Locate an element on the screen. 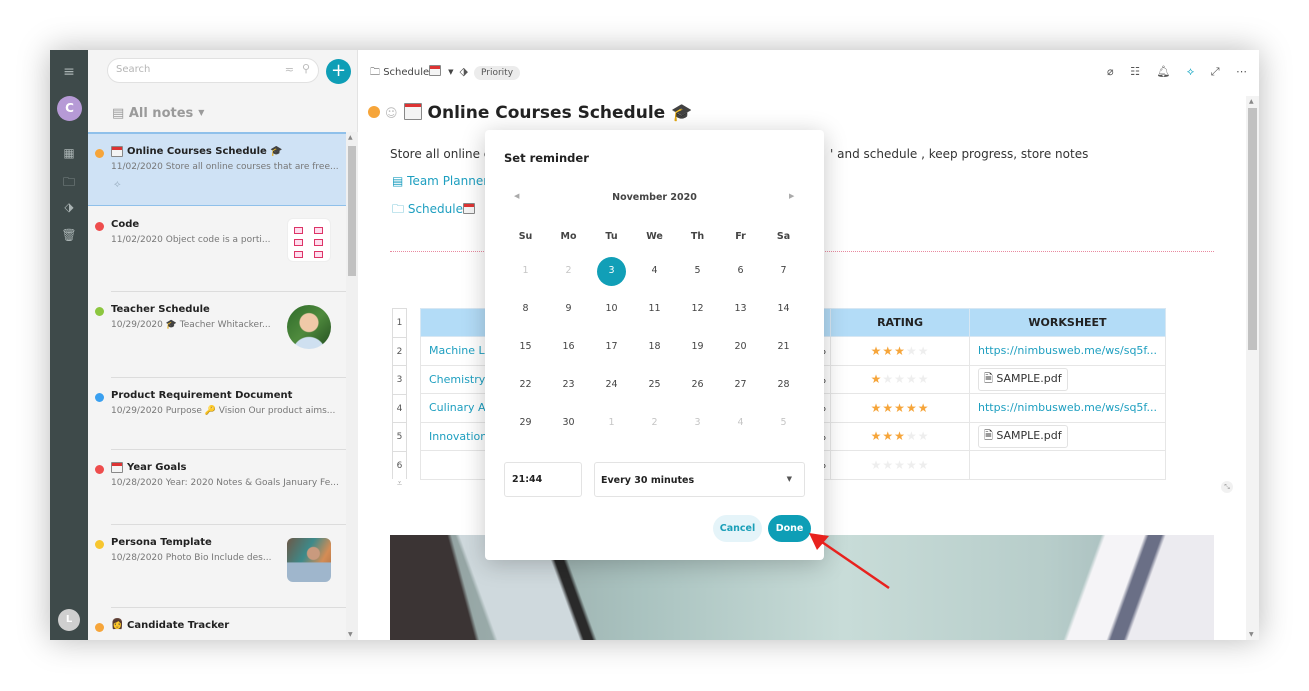 This screenshot has width=1309, height=691. calendar-day: 21 is located at coordinates (783, 347).